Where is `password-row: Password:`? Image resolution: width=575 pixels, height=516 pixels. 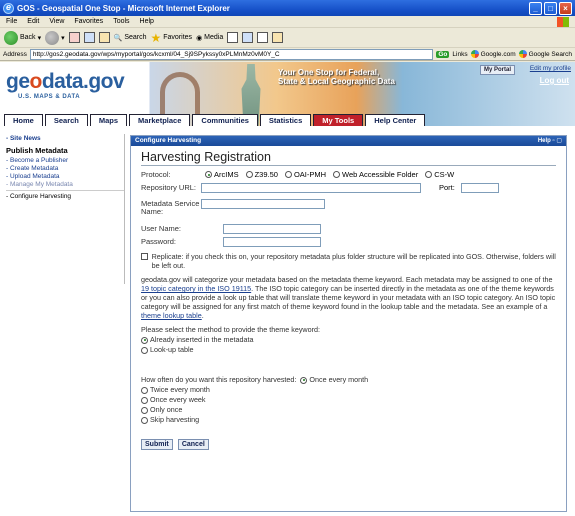 password-row: Password: is located at coordinates (348, 241).